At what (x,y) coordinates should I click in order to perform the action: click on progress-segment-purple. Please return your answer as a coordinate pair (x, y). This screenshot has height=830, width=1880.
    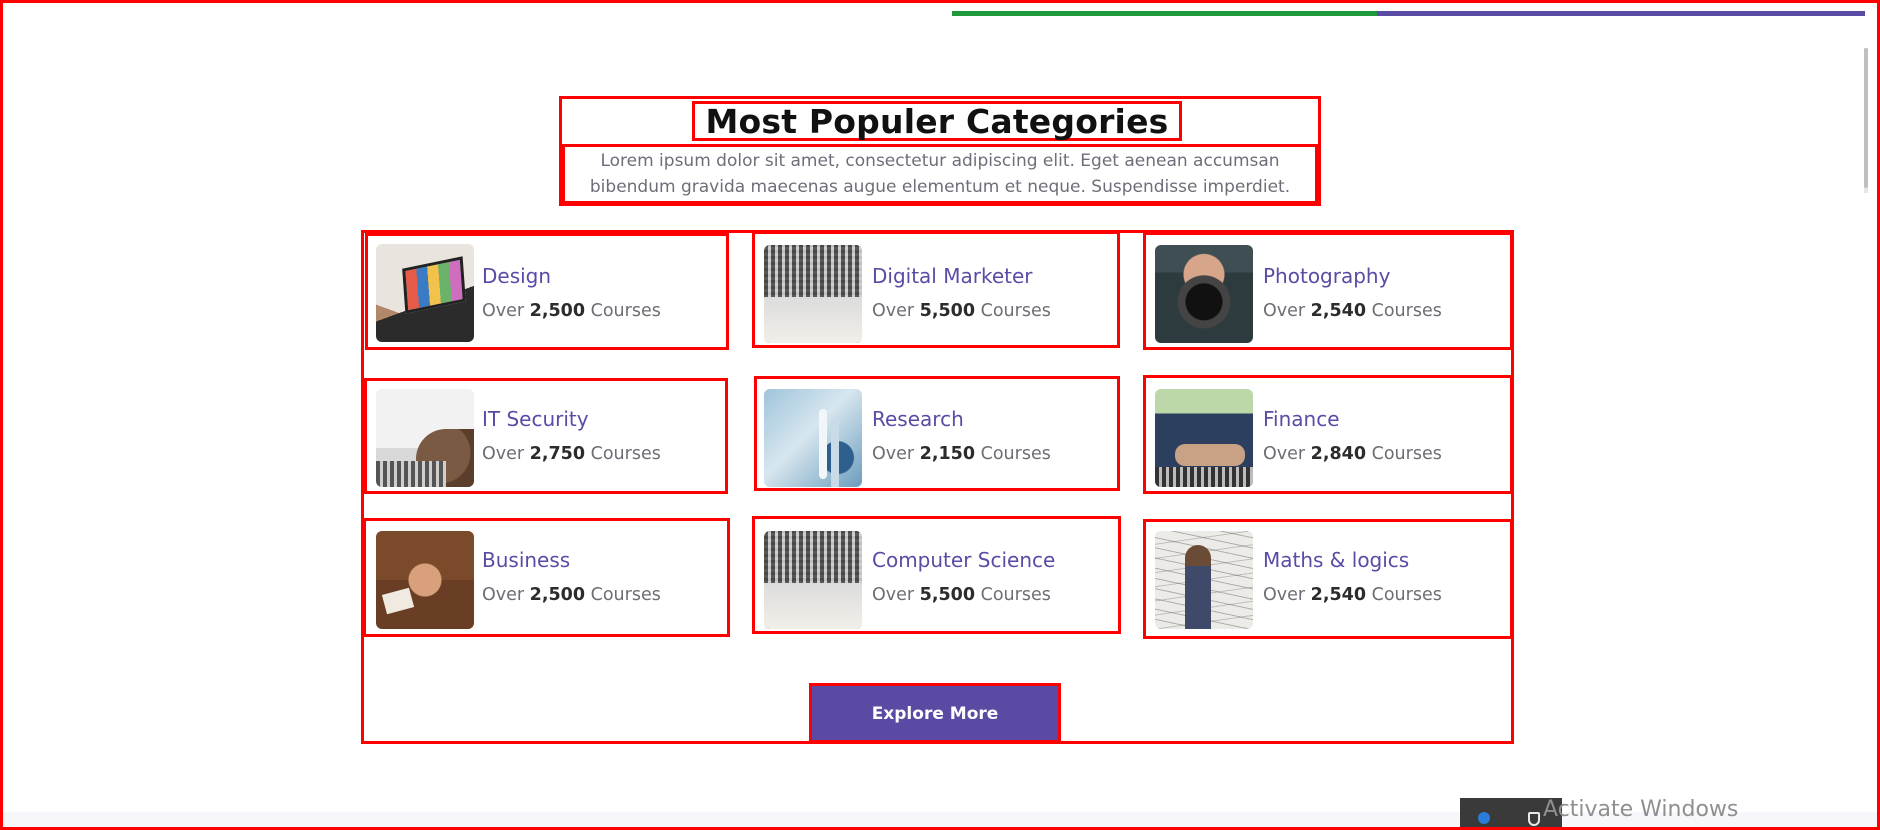
    Looking at the image, I should click on (1621, 13).